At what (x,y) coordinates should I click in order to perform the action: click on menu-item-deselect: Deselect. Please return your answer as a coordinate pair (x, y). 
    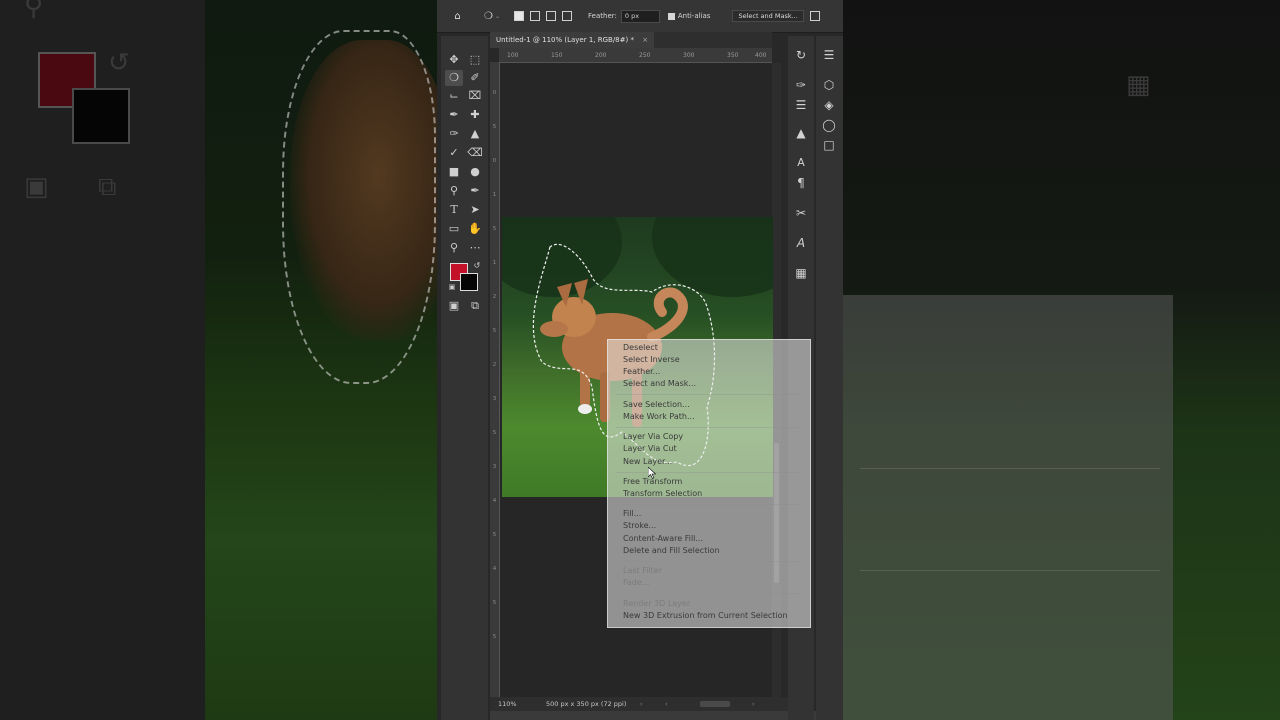
    Looking at the image, I should click on (640, 347).